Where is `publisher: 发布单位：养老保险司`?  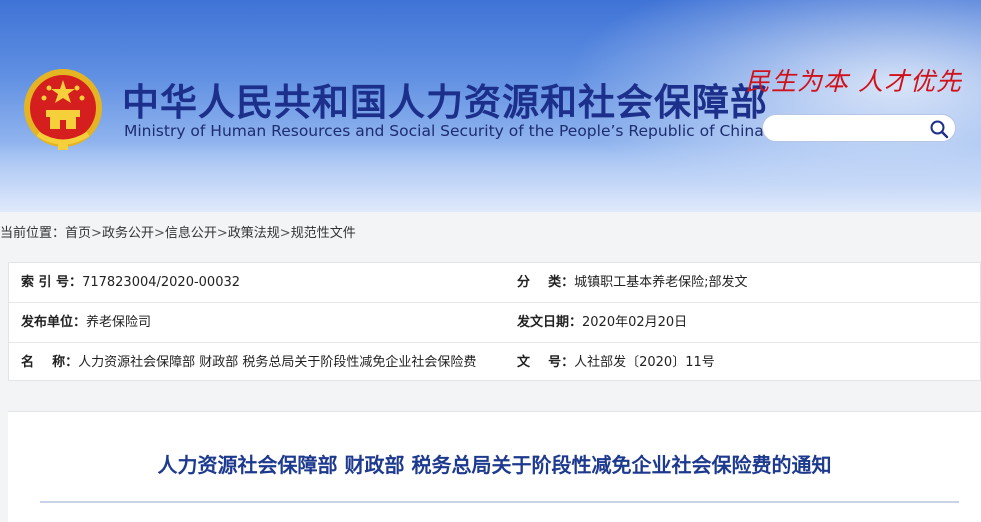 publisher: 发布单位：养老保险司 is located at coordinates (86, 322).